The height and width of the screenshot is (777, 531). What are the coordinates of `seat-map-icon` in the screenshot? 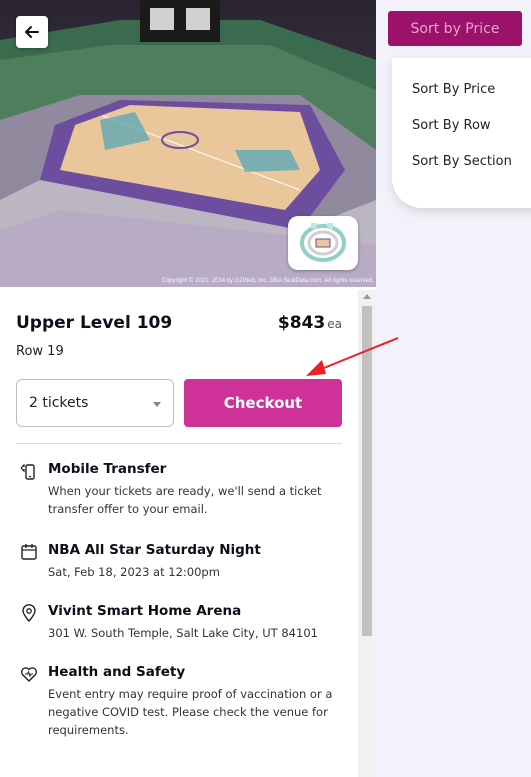 It's located at (323, 242).